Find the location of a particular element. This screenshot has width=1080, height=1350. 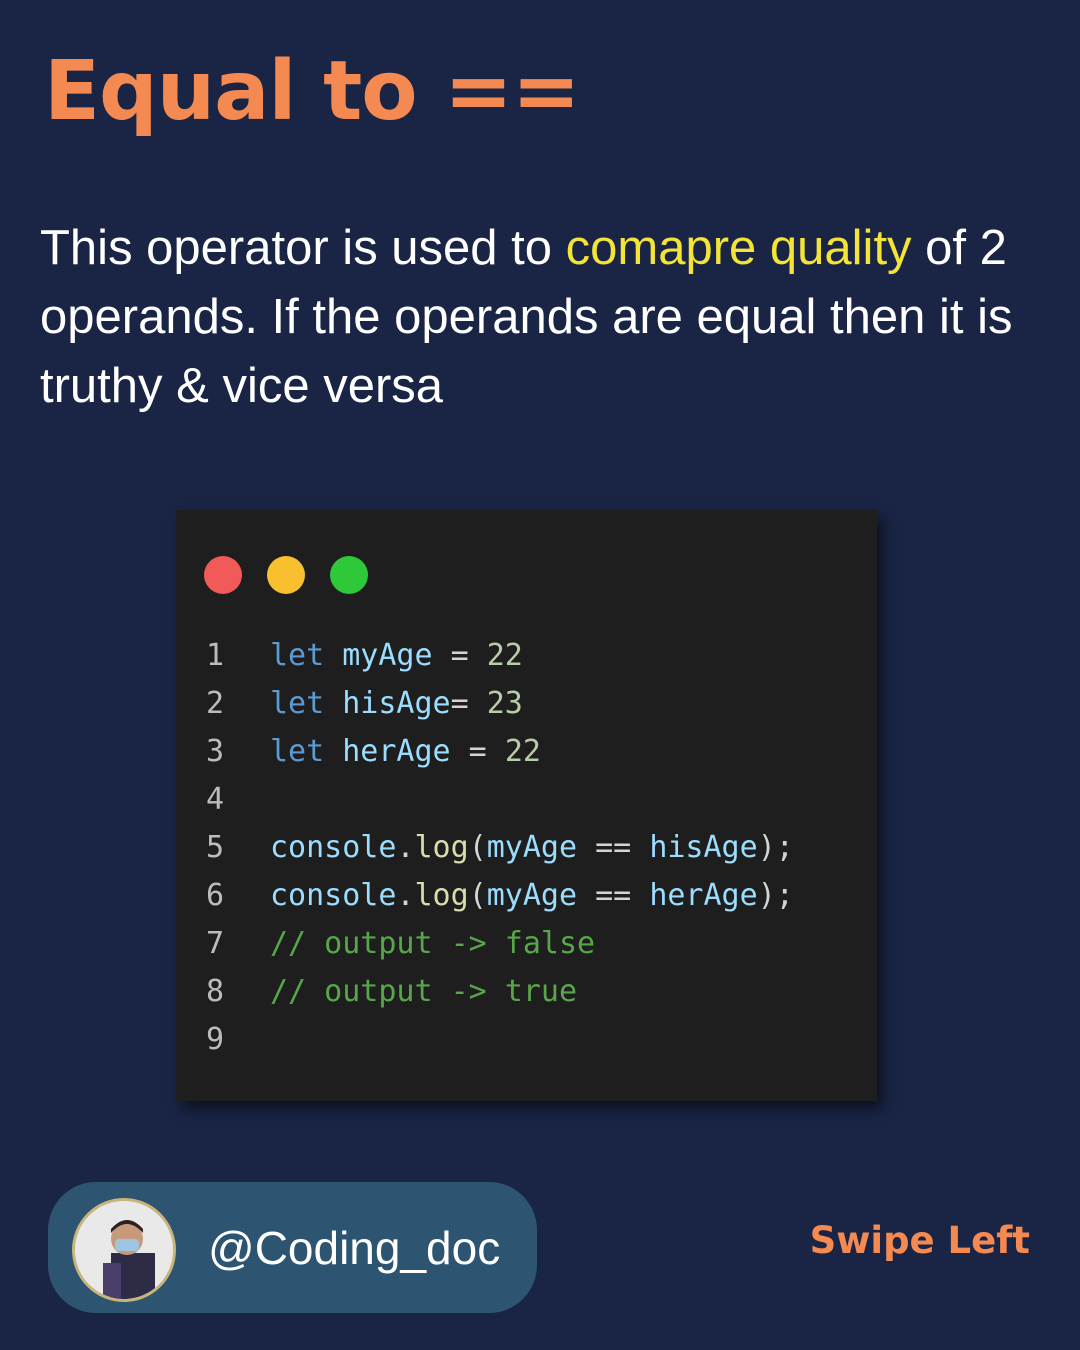

code-line: 7 // output -> false is located at coordinates (485, 944).